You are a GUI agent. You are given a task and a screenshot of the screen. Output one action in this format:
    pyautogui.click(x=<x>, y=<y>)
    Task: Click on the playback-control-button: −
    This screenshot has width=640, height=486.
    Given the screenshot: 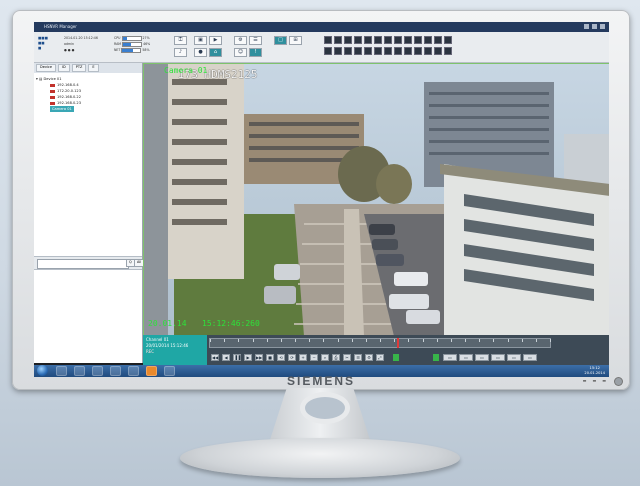 What is the action you would take?
    pyautogui.click(x=314, y=357)
    